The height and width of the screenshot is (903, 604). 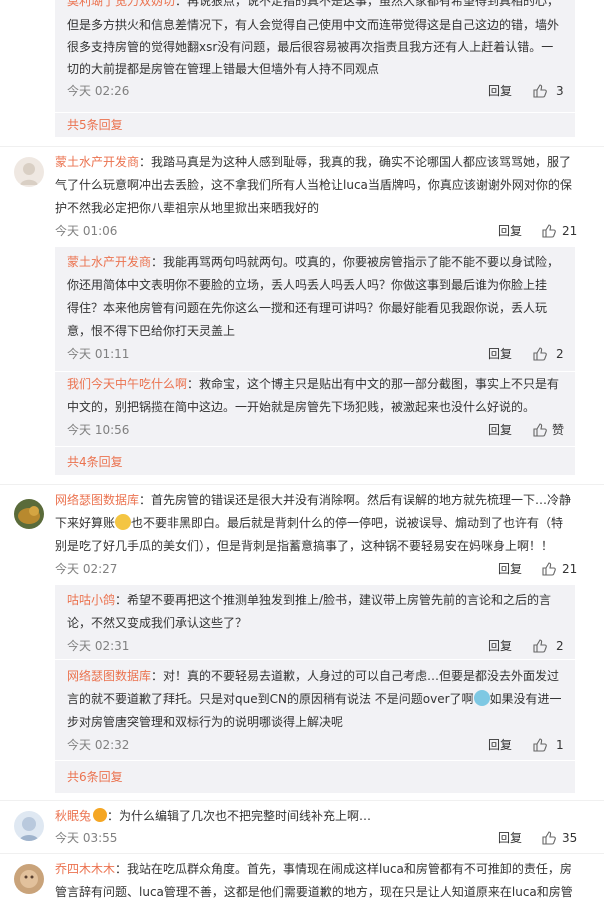 What do you see at coordinates (560, 745) in the screenshot?
I see `like-count: 1` at bounding box center [560, 745].